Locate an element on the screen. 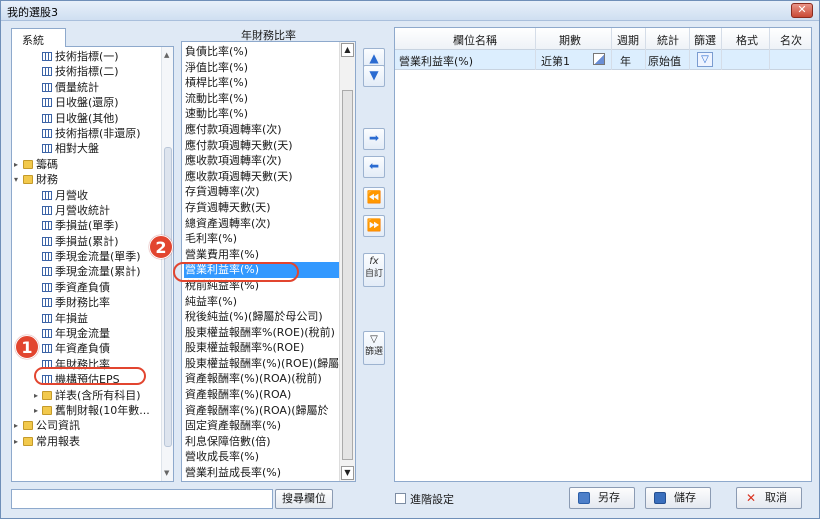 Image resolution: width=820 pixels, height=519 pixels. col-header-periods: 期數 is located at coordinates (570, 40).